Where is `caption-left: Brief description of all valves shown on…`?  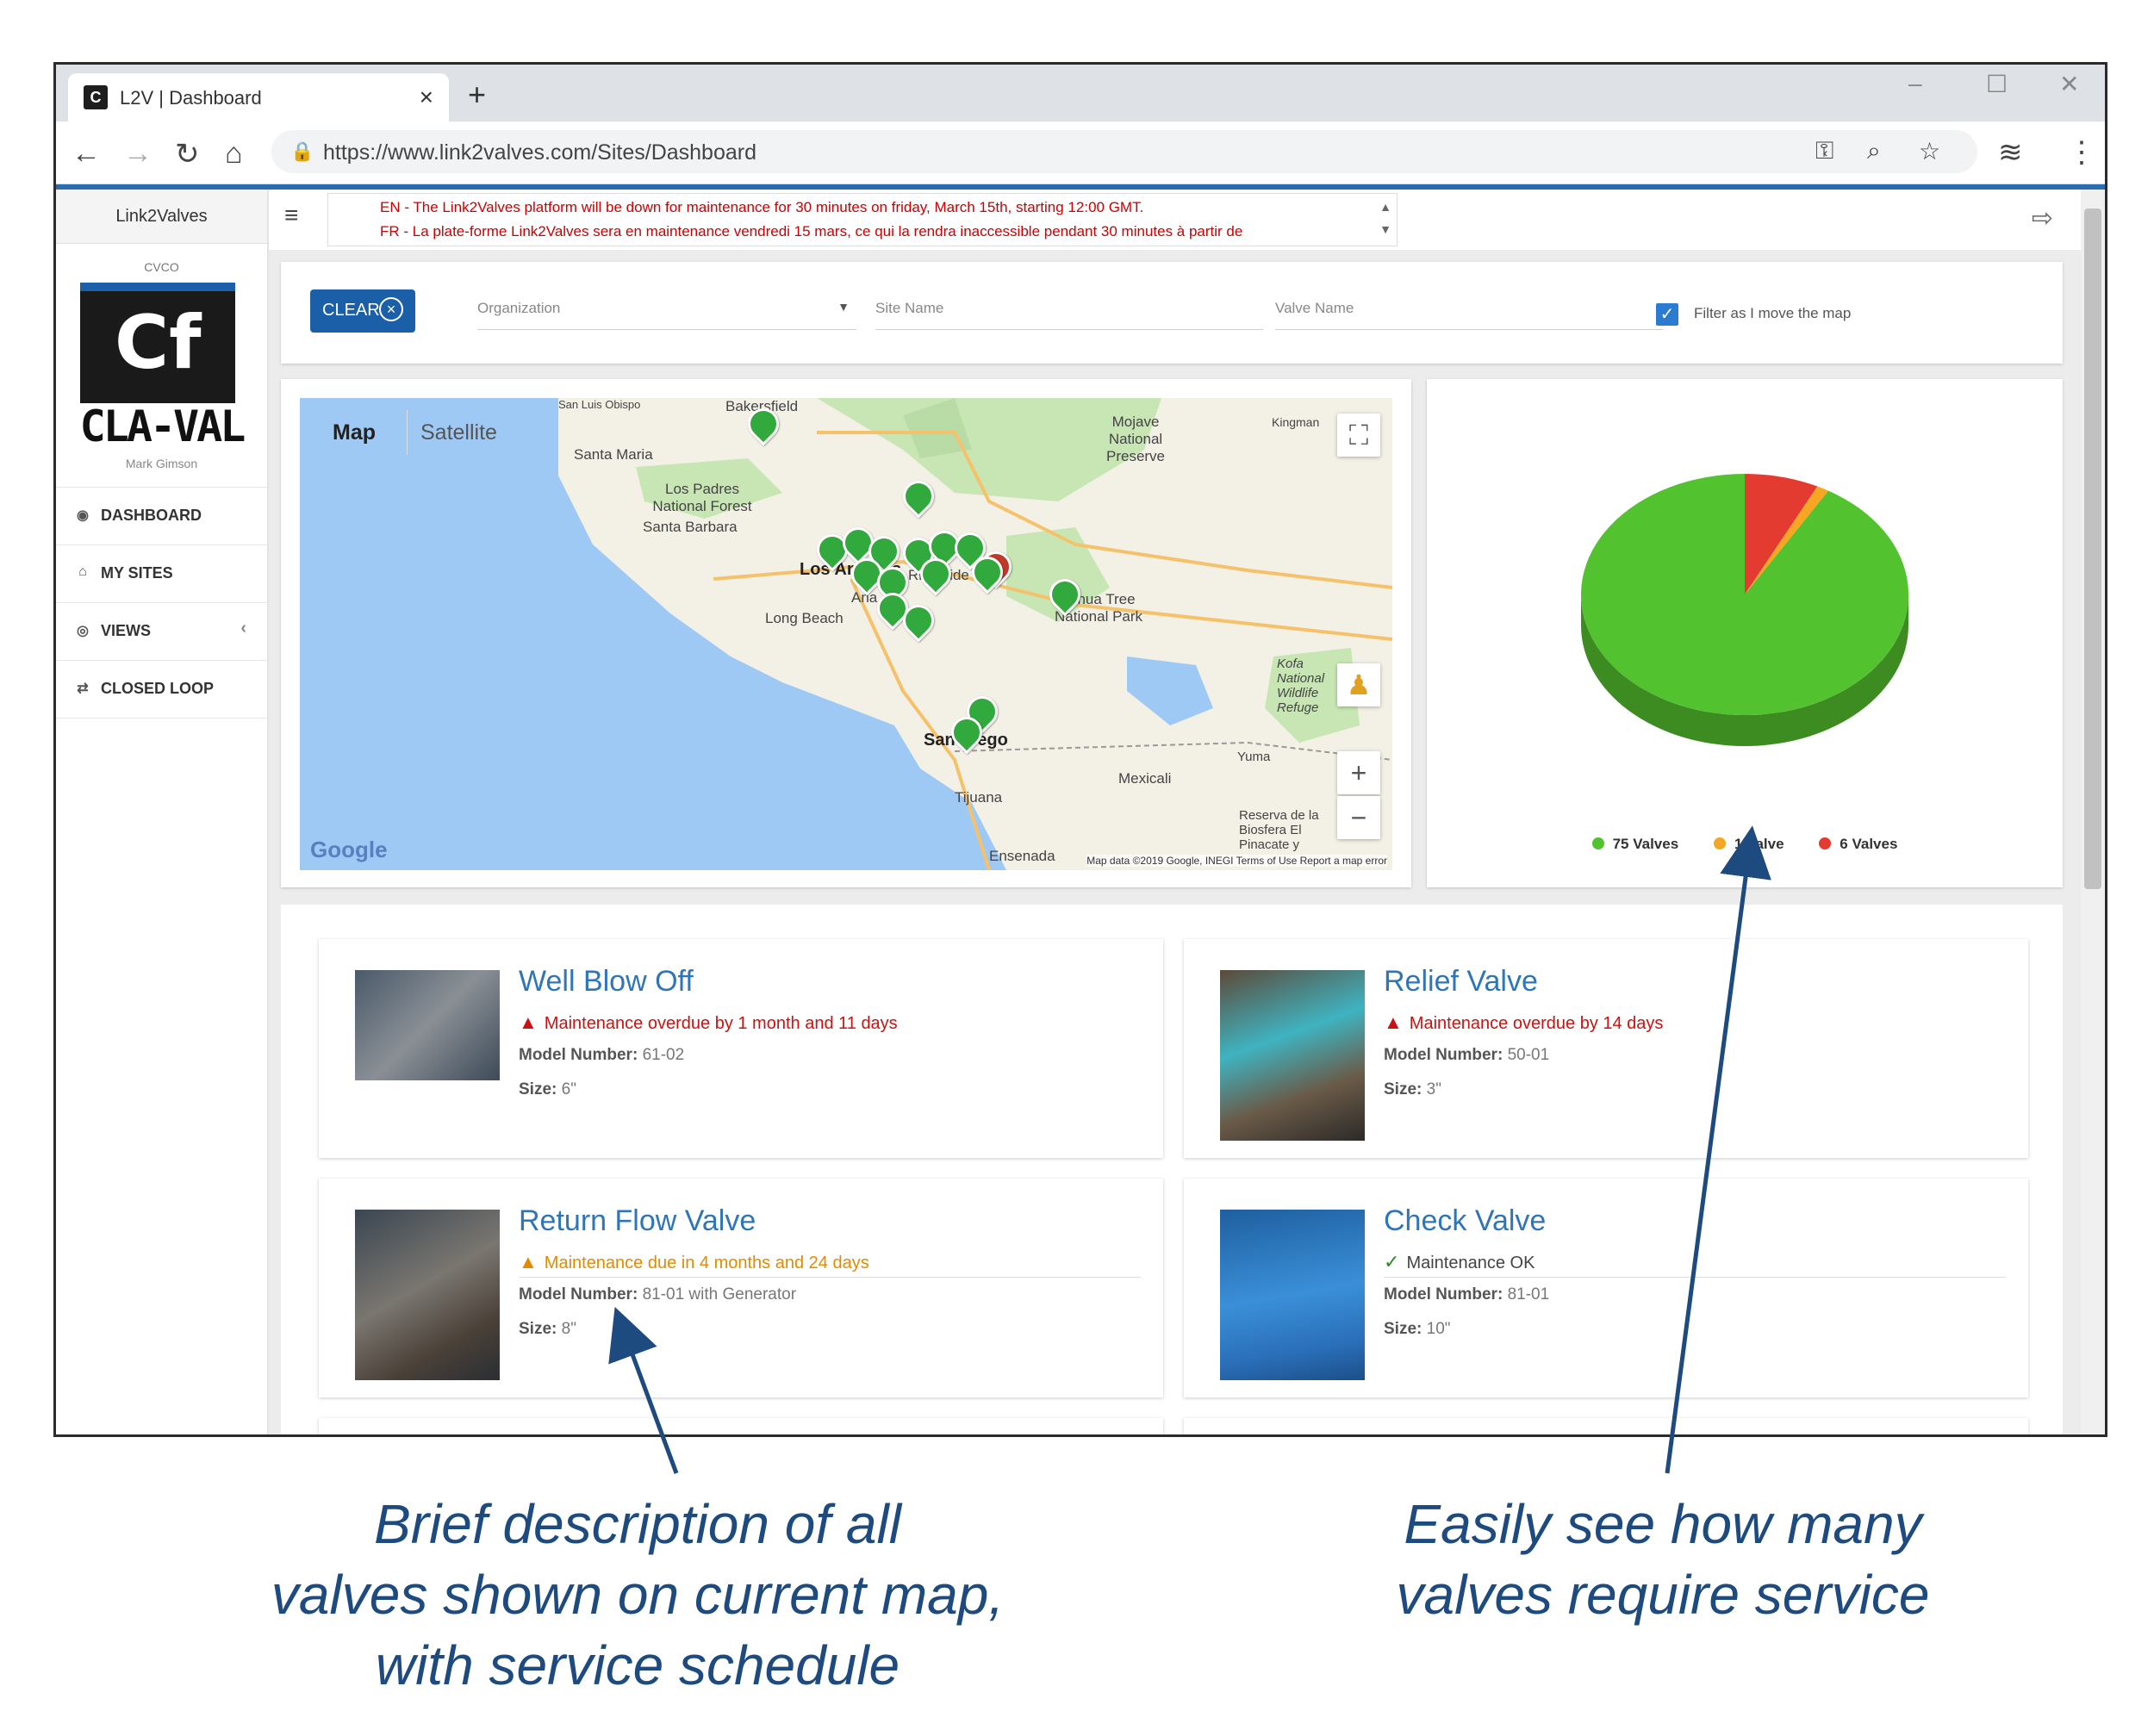 caption-left: Brief description of all valves shown on… is located at coordinates (638, 1595).